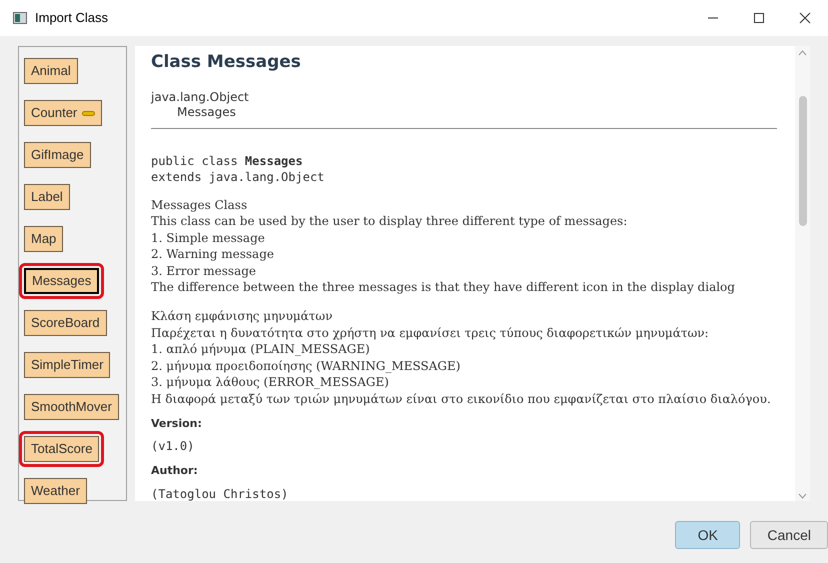 The width and height of the screenshot is (828, 563). What do you see at coordinates (65, 323) in the screenshot?
I see `class-button: ScoreBoard` at bounding box center [65, 323].